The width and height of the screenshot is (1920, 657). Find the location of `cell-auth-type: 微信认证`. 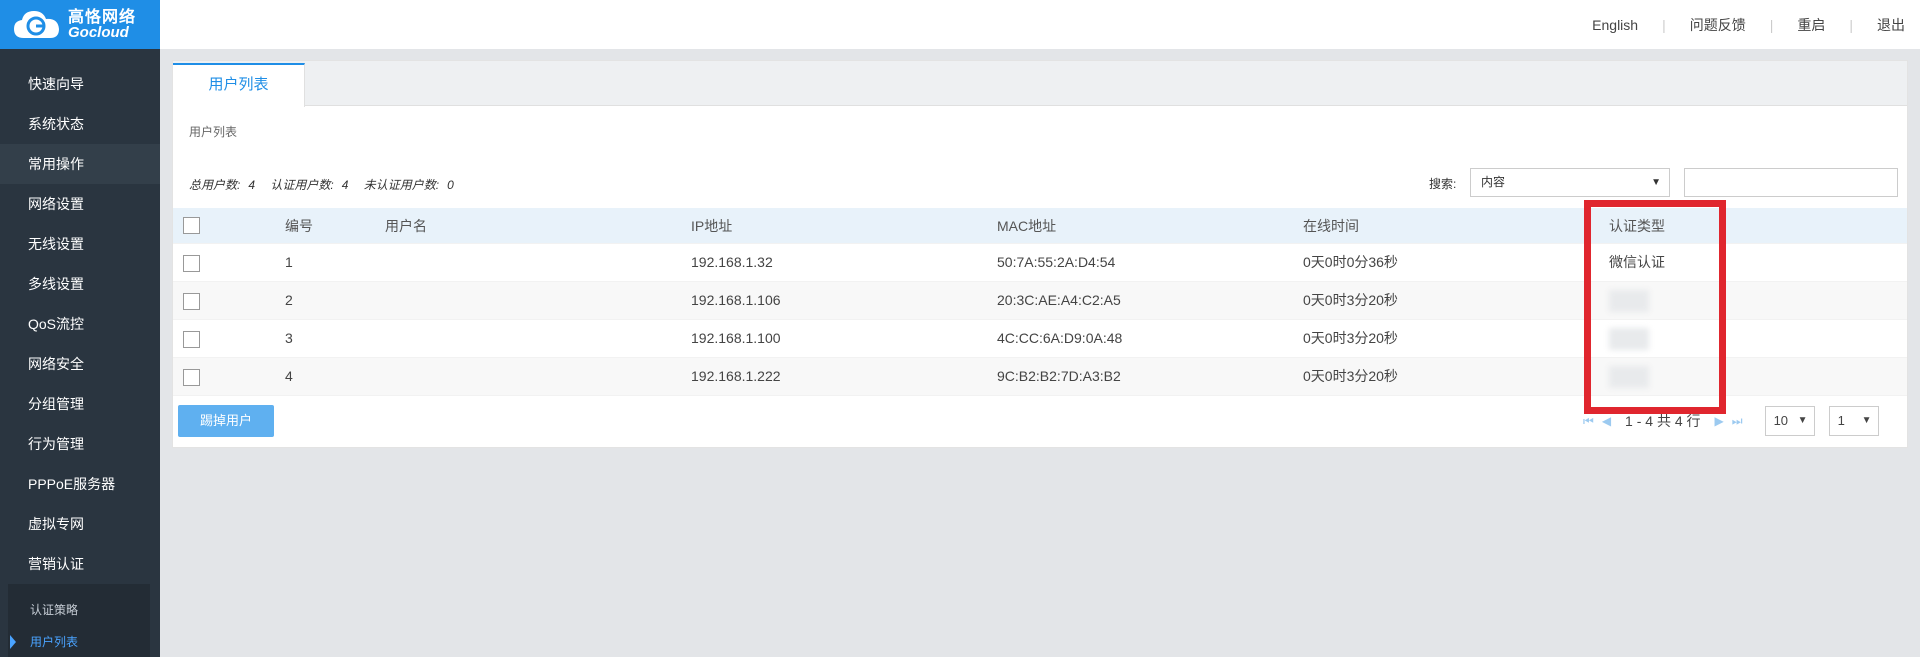

cell-auth-type: 微信认证 is located at coordinates (1637, 262).